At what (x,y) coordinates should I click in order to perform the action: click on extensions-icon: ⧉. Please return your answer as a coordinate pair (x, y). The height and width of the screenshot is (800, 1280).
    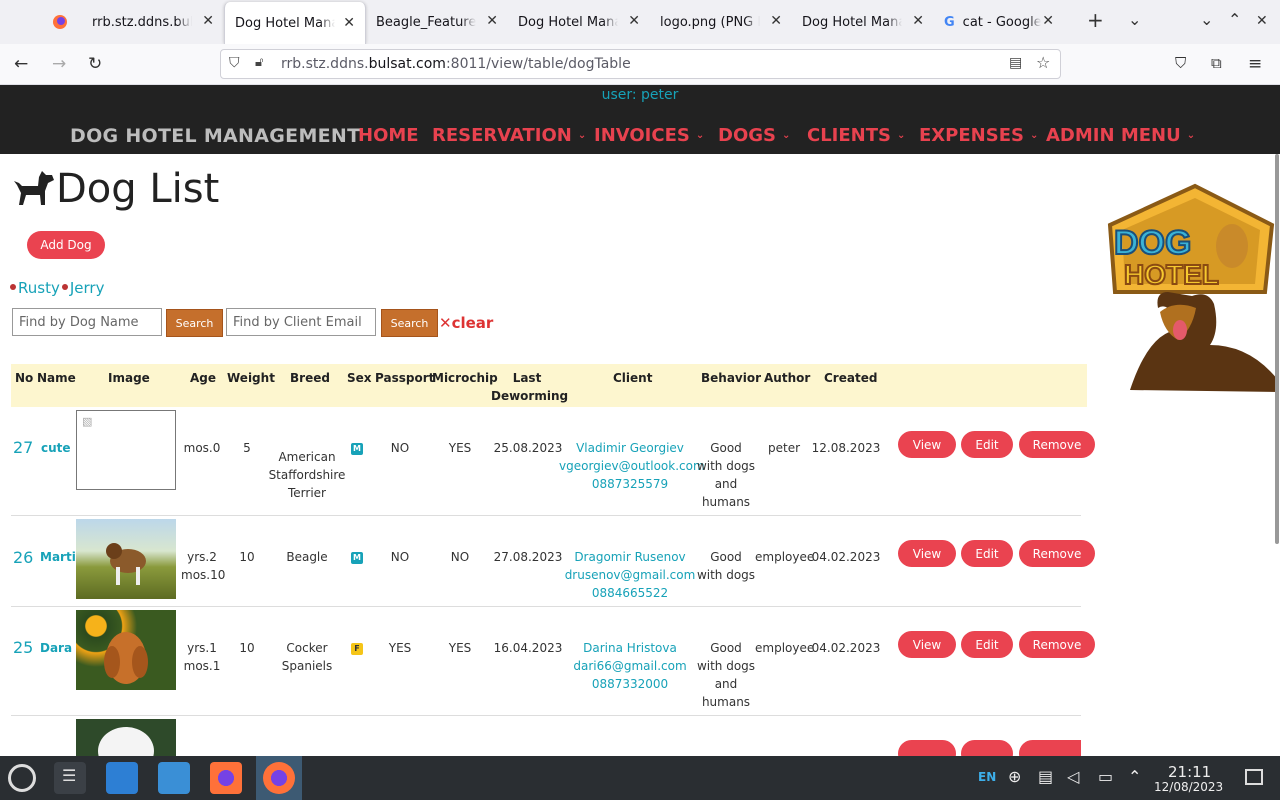
    Looking at the image, I should click on (1216, 63).